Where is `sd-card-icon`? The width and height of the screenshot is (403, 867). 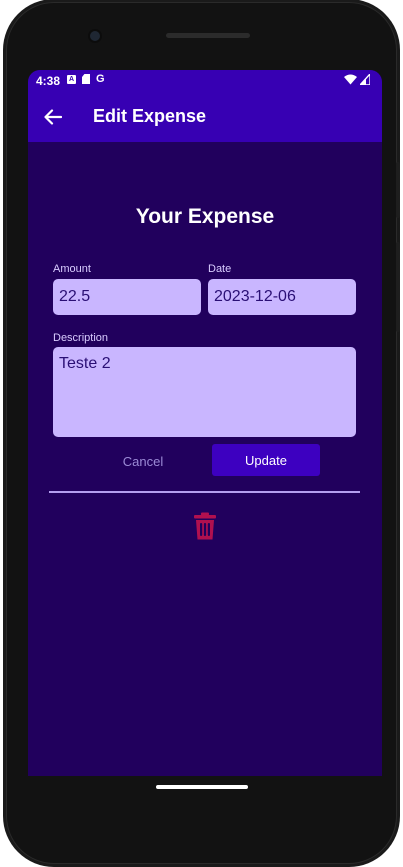
sd-card-icon is located at coordinates (86, 79).